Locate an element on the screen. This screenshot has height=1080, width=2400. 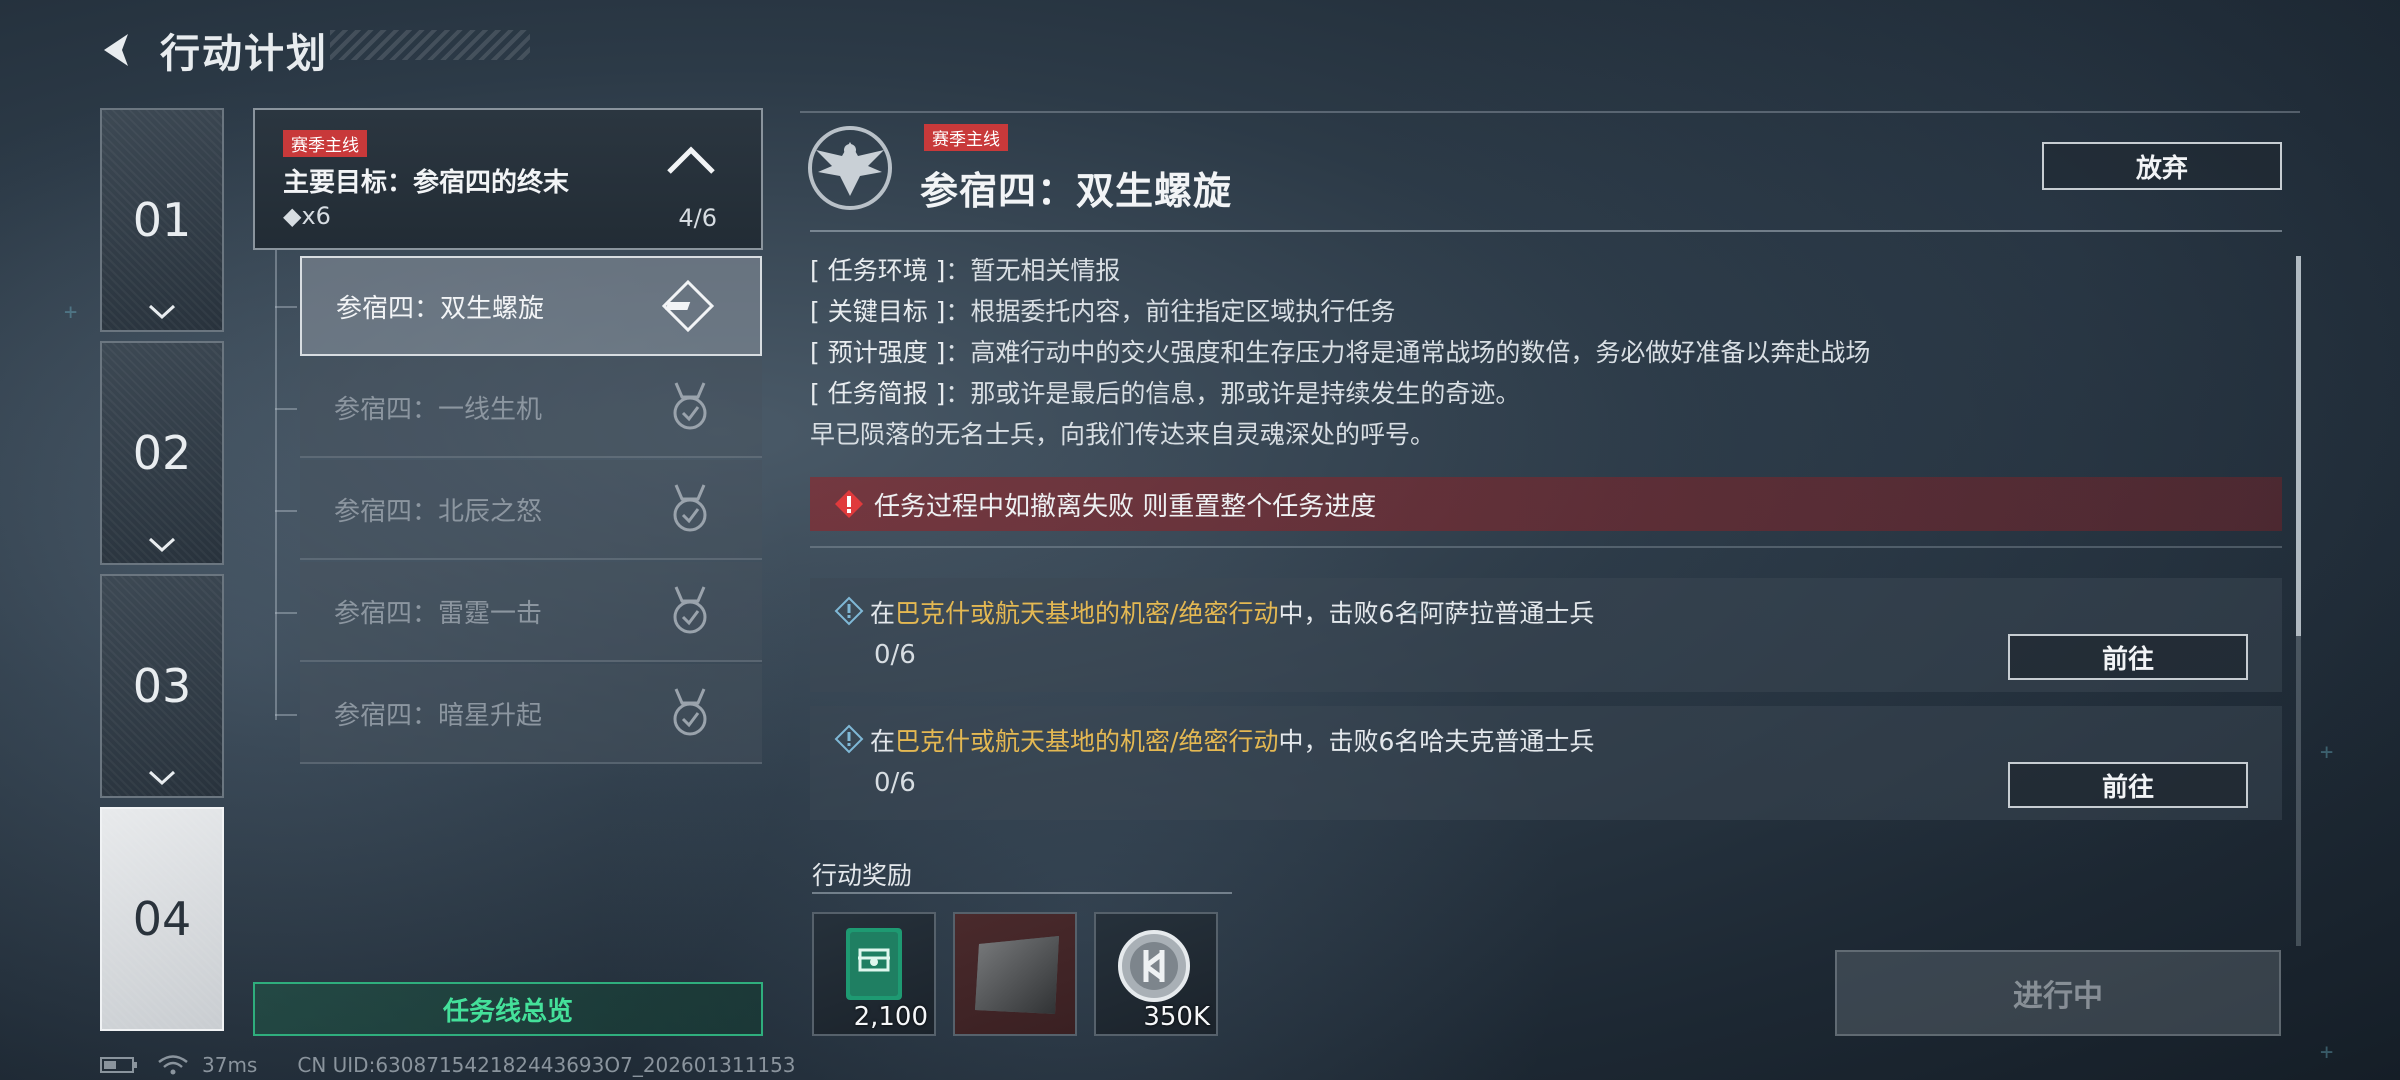
reward-item: 2,100 is located at coordinates (874, 974).